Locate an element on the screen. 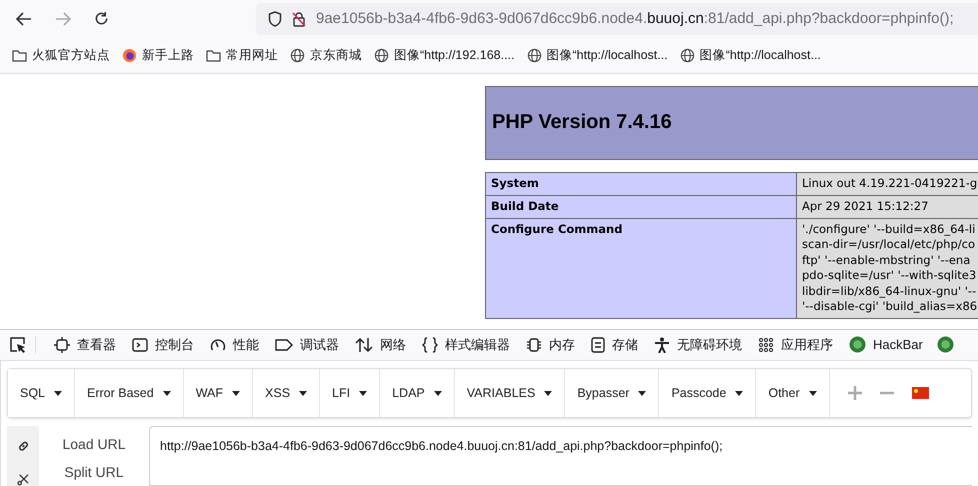 This screenshot has width=978, height=486. devtools-tab: 无障碍环境 is located at coordinates (698, 345).